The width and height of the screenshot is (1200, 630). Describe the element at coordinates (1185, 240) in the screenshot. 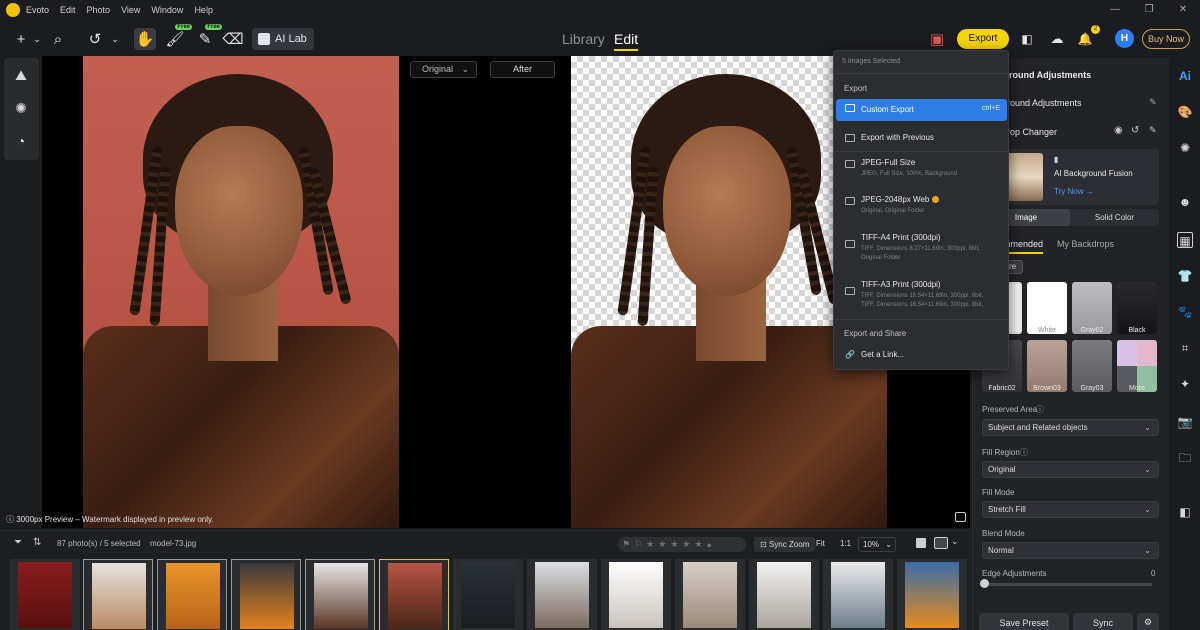

I see `background-tool-icon: ▦` at that location.